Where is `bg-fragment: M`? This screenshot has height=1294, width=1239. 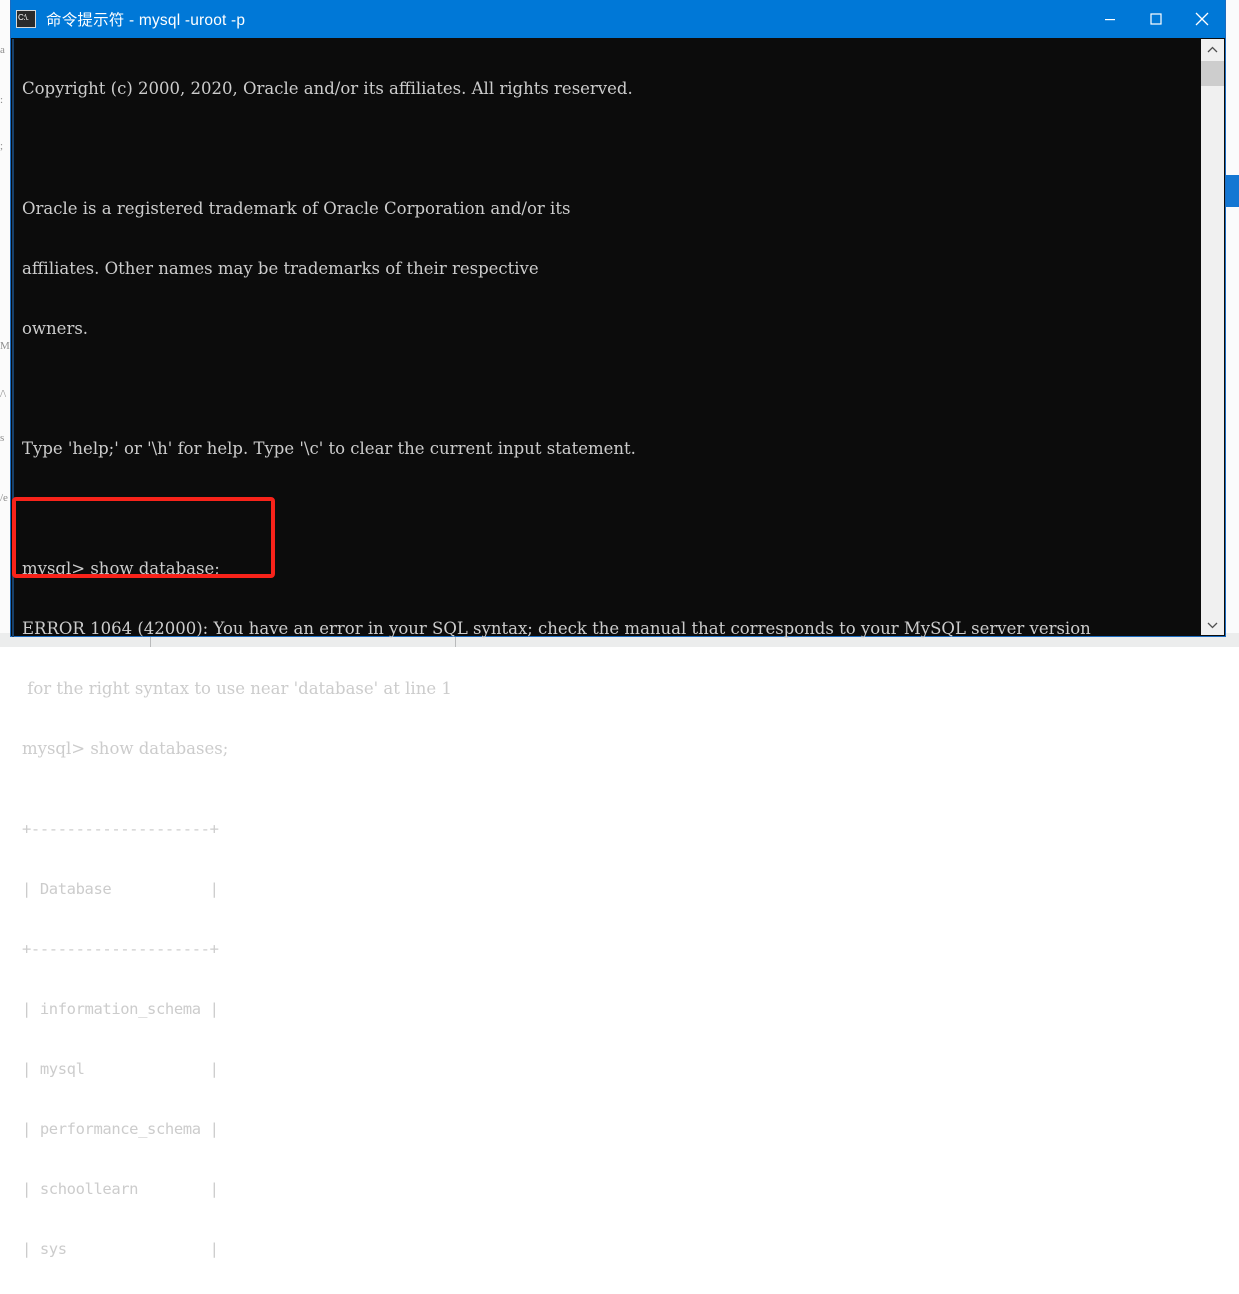
bg-fragment: M is located at coordinates (5, 346).